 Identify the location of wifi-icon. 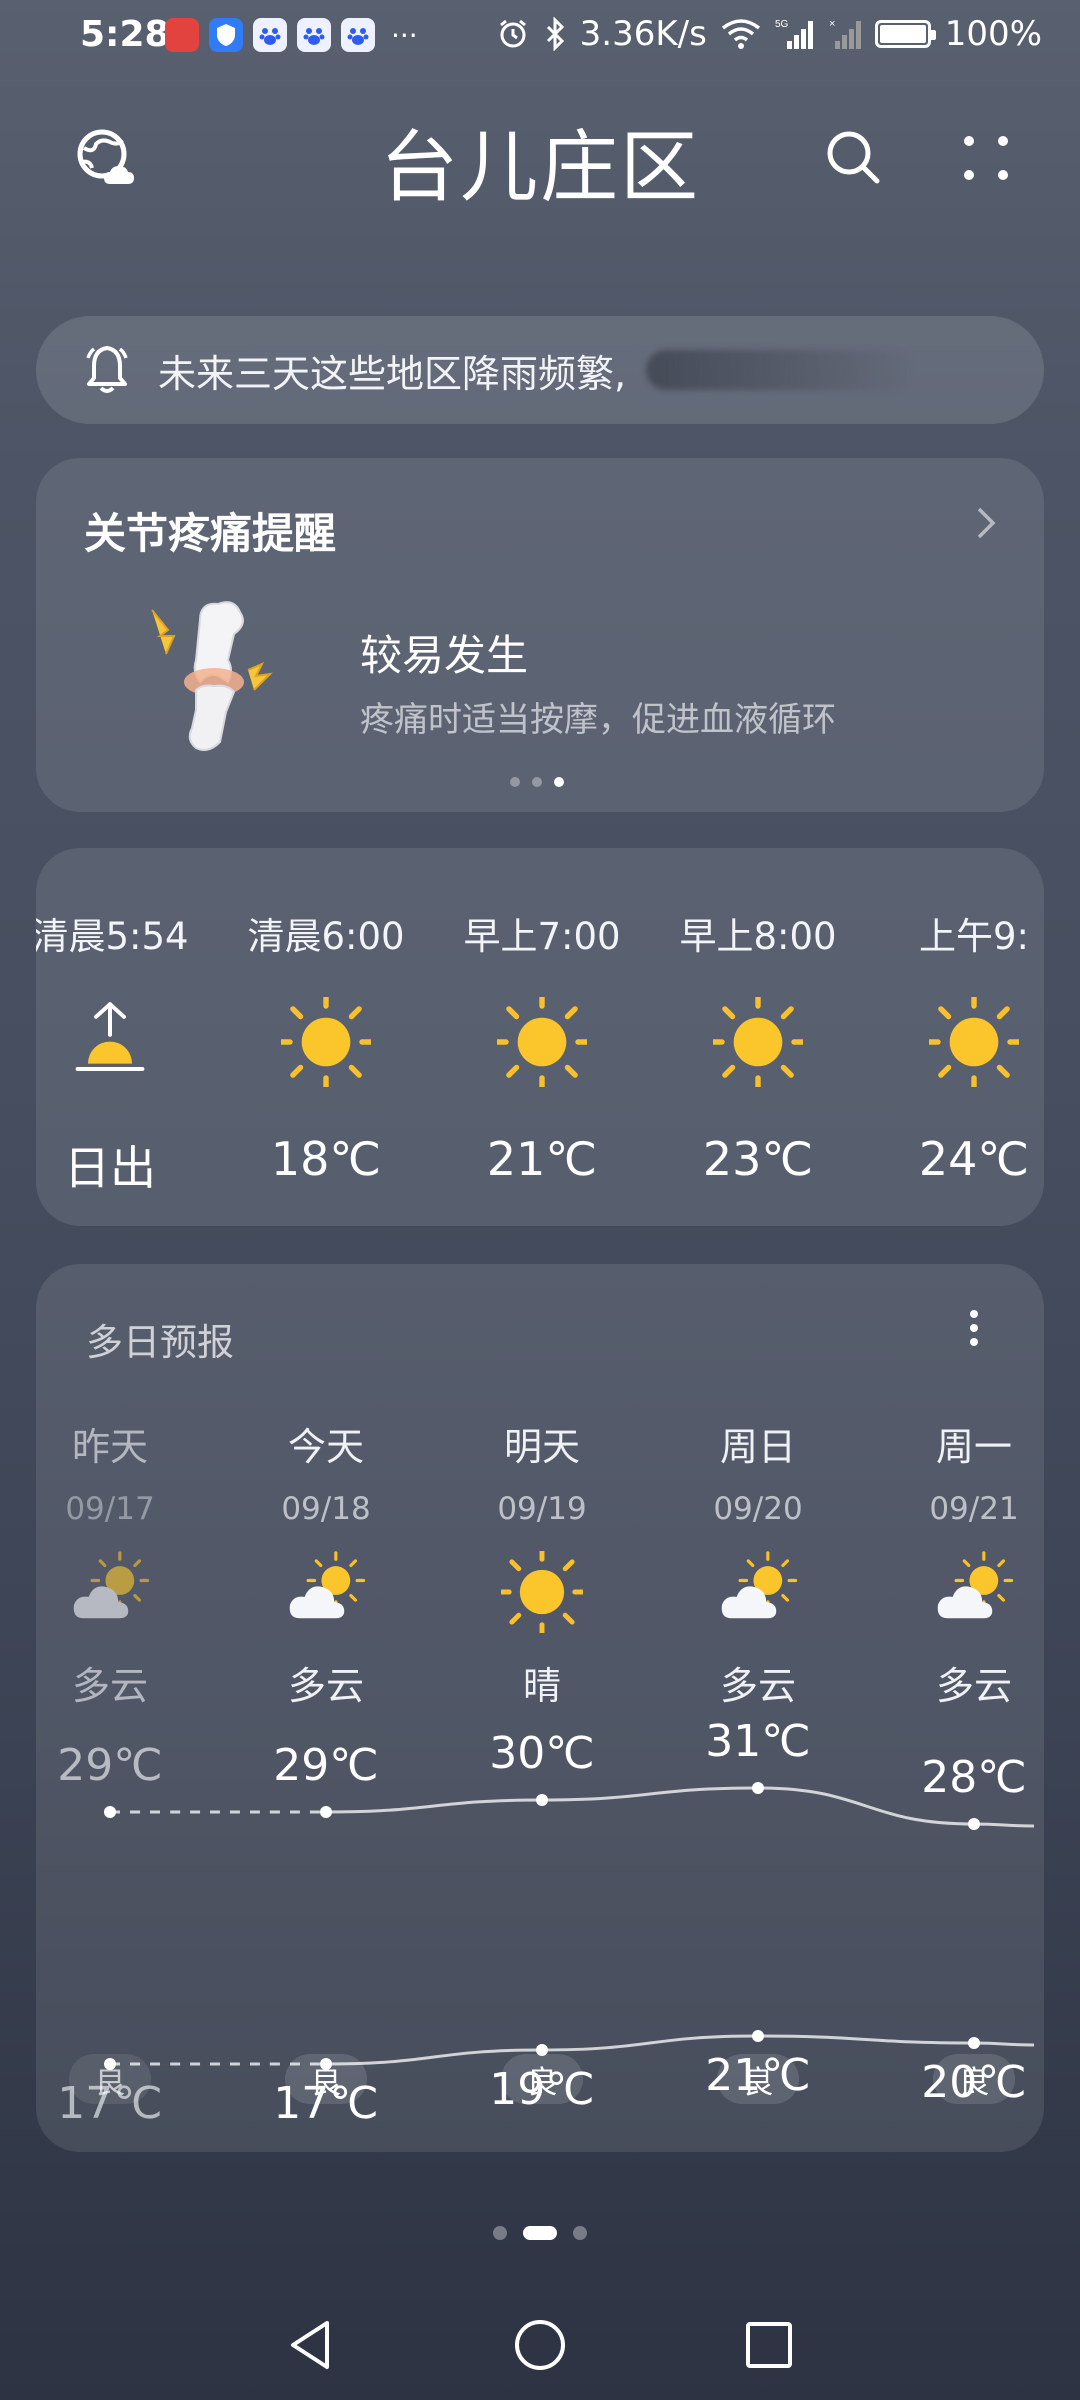
(740, 34).